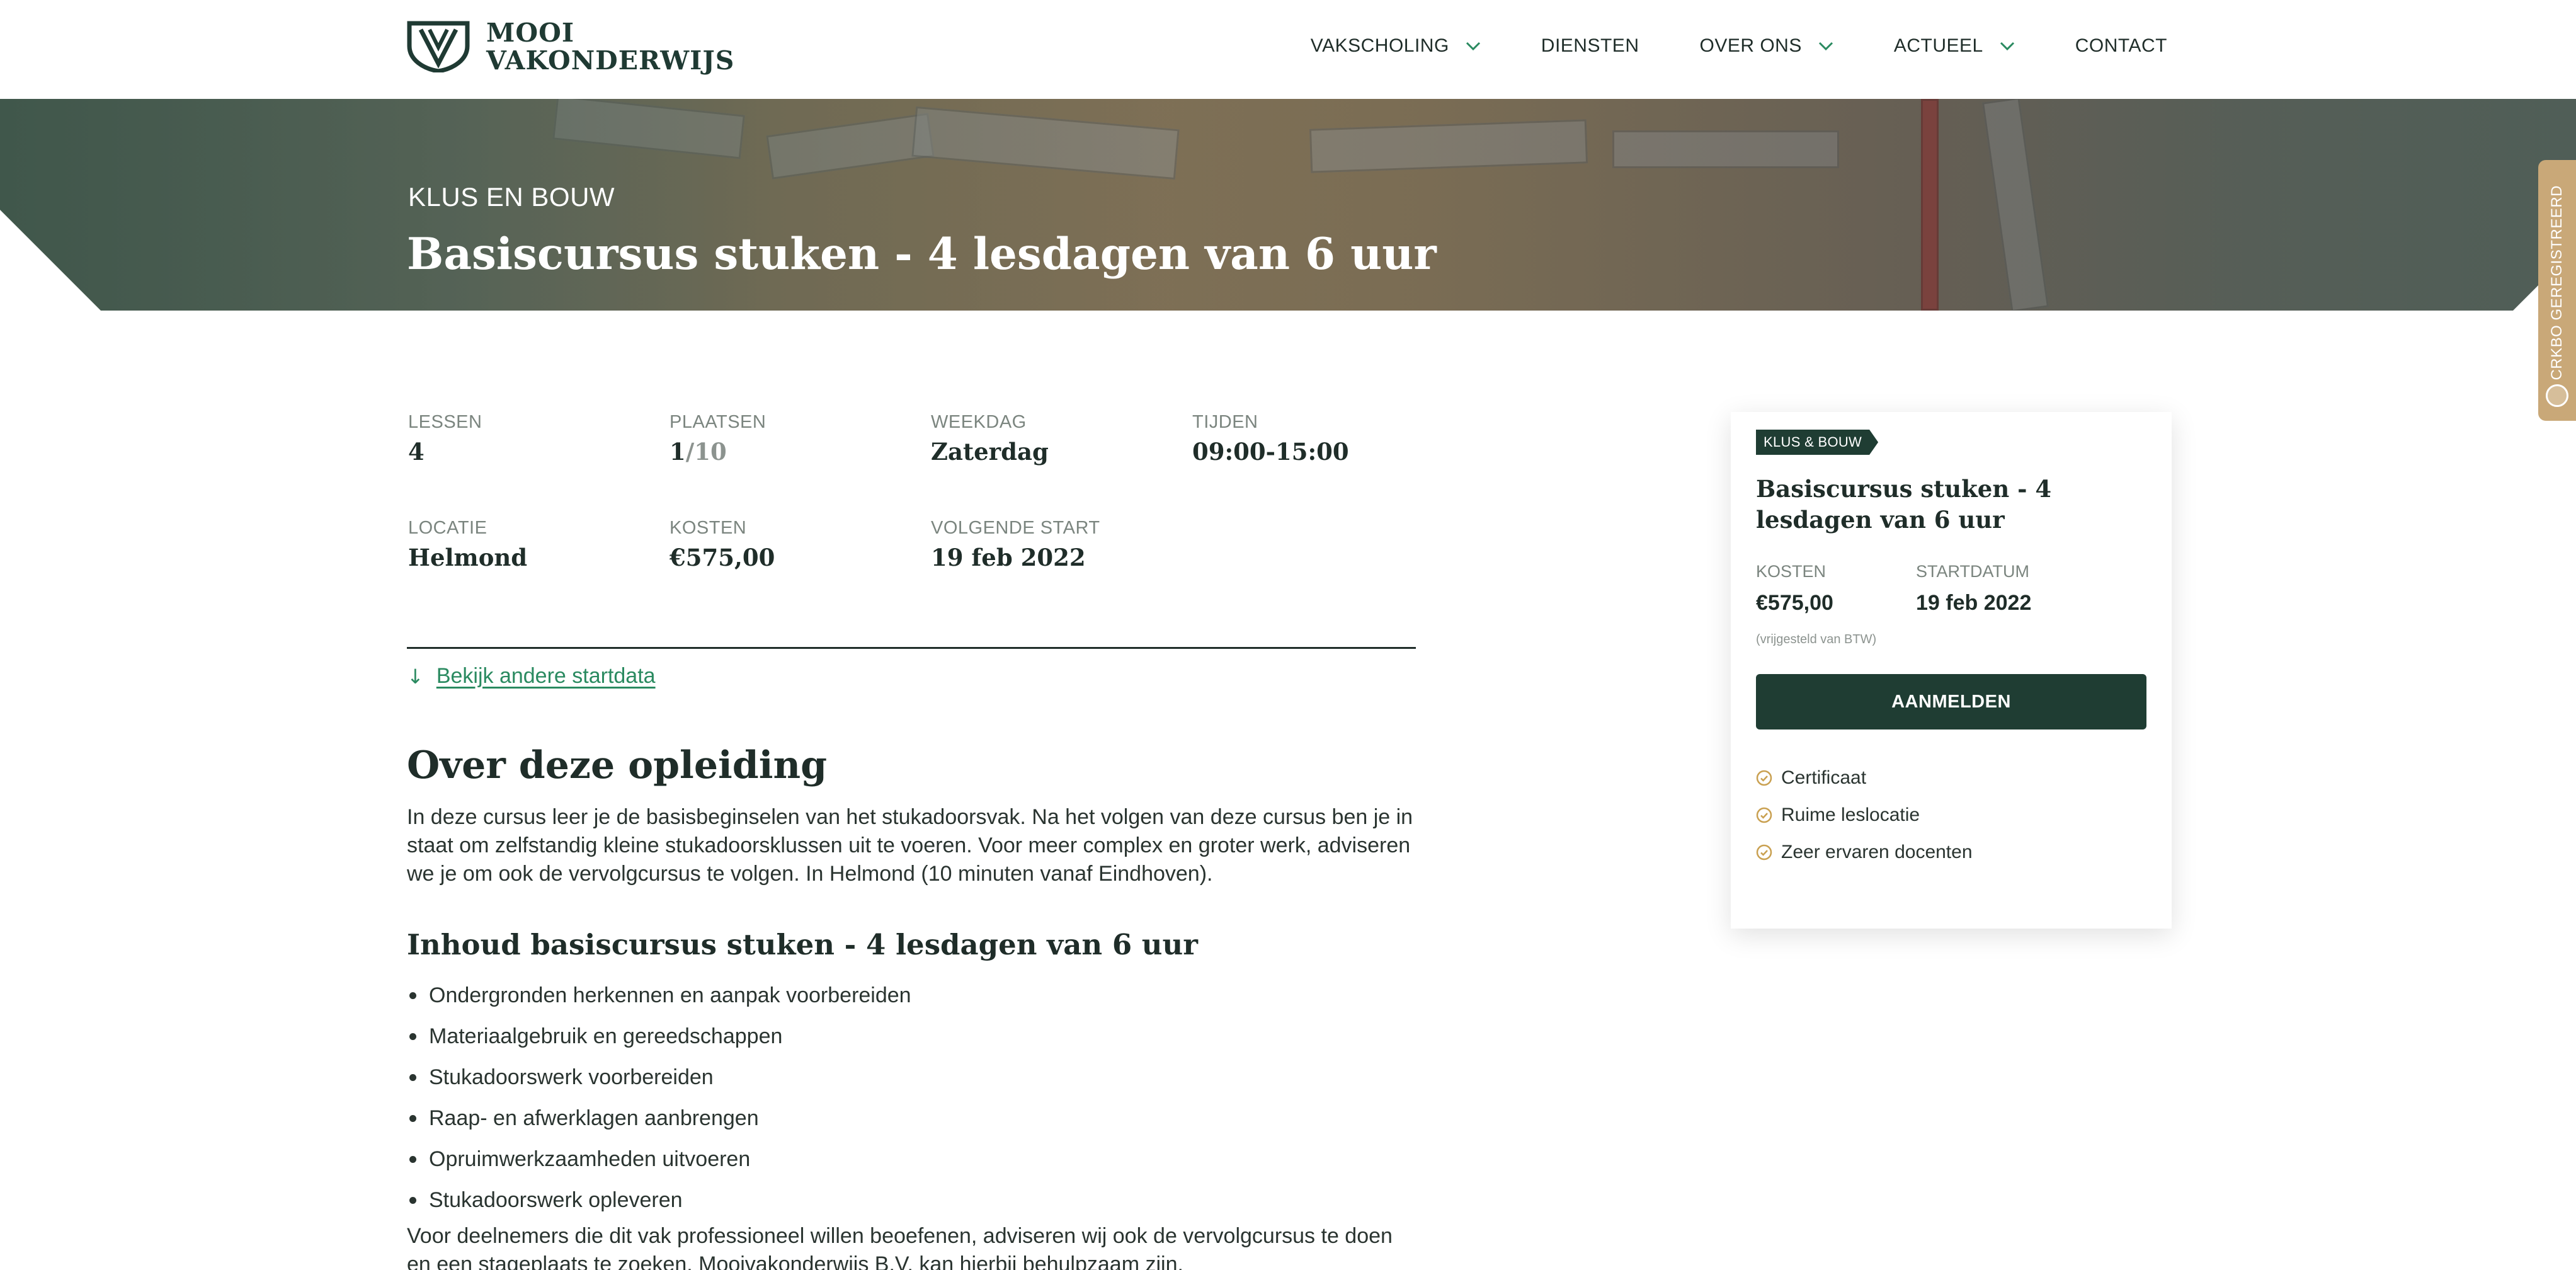  What do you see at coordinates (1816, 639) in the screenshot?
I see `vat-note: (vrijgesteld van BTW)` at bounding box center [1816, 639].